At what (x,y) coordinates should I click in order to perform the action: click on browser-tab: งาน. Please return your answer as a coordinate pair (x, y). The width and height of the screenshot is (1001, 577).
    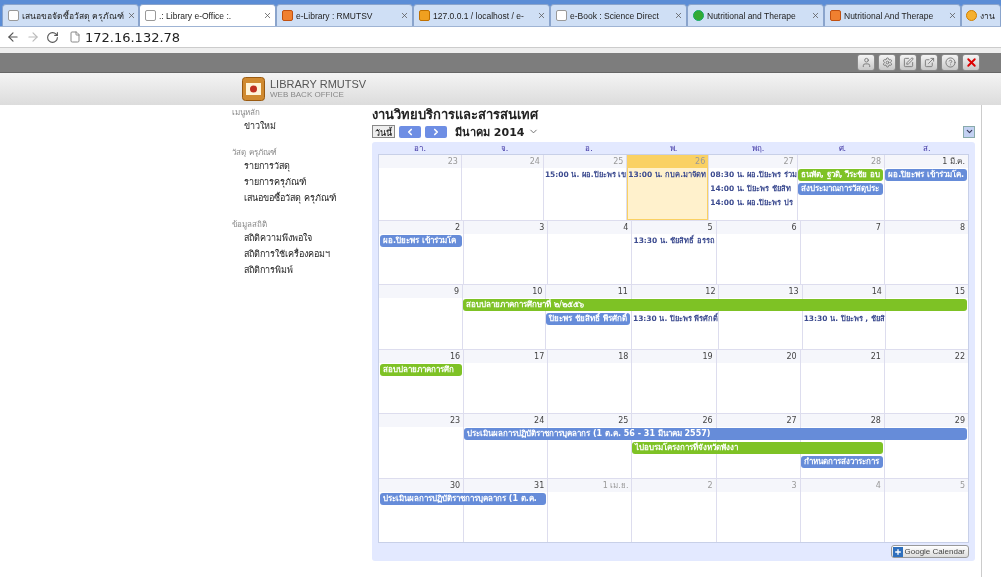
    Looking at the image, I should click on (981, 15).